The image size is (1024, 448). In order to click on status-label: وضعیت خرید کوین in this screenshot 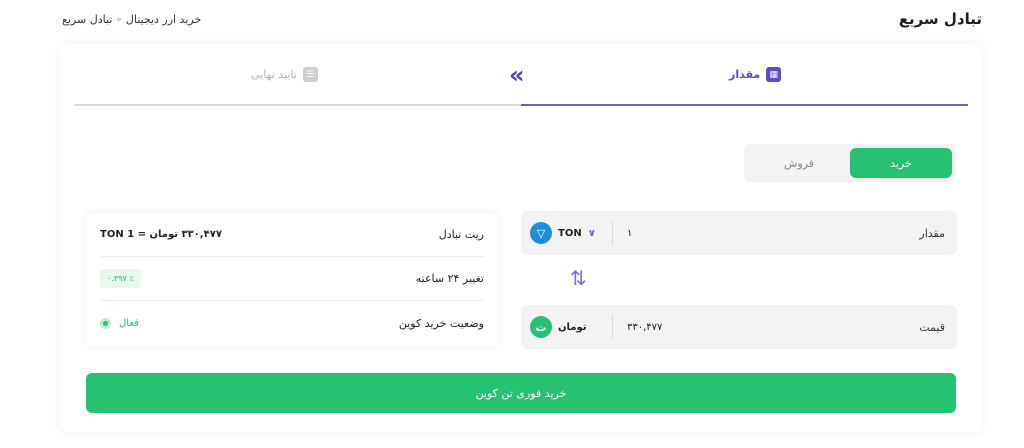, I will do `click(441, 323)`.